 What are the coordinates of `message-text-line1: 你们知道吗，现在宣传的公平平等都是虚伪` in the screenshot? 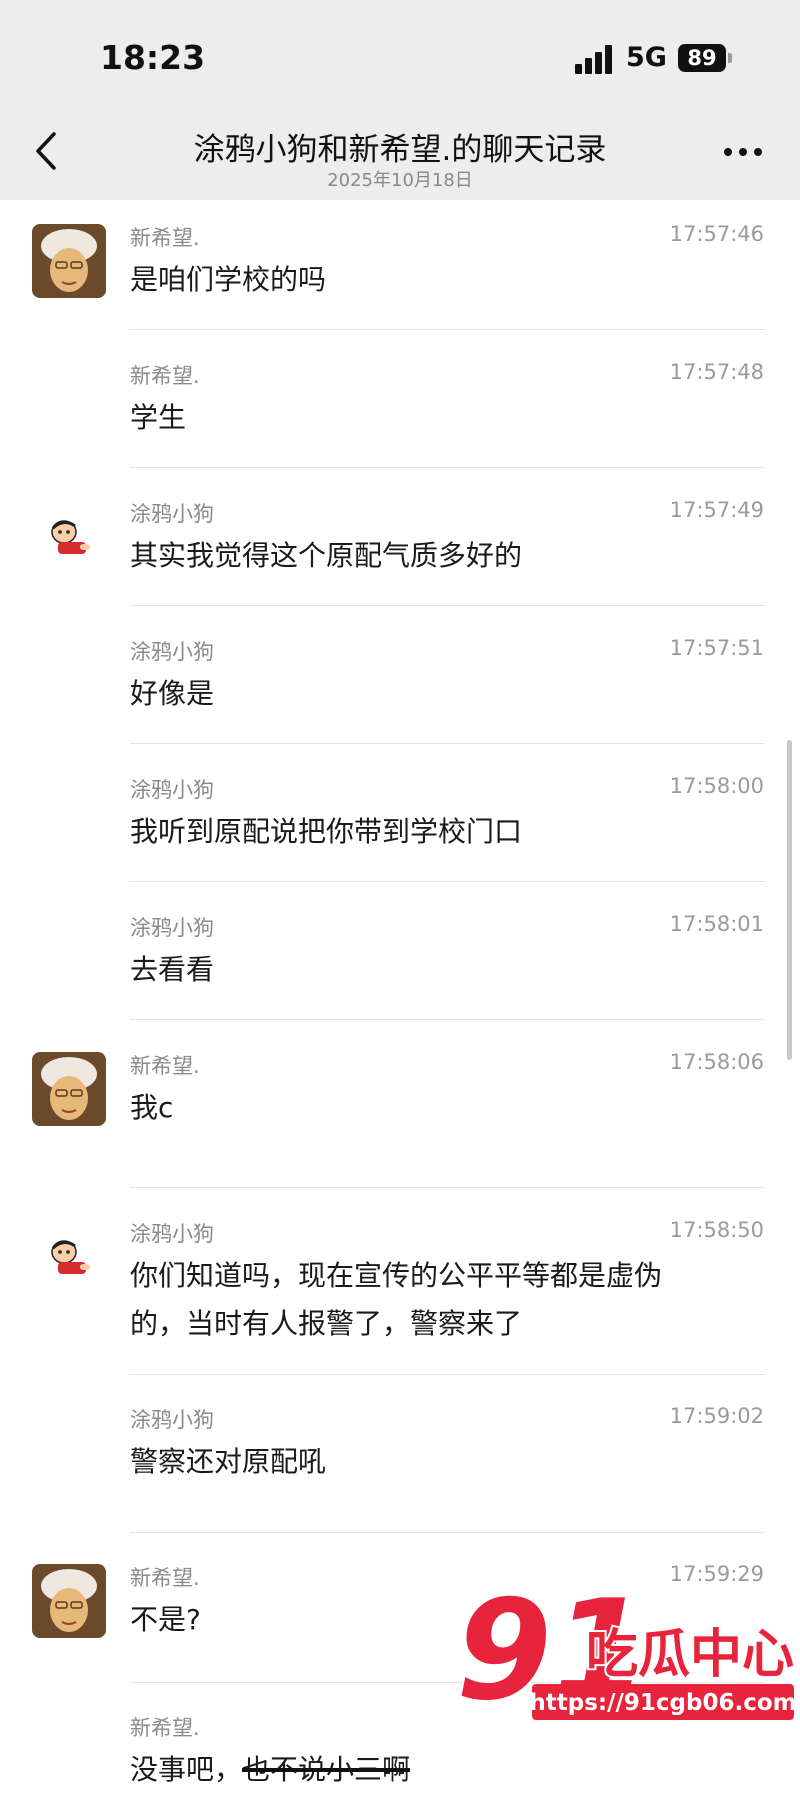 It's located at (396, 1275).